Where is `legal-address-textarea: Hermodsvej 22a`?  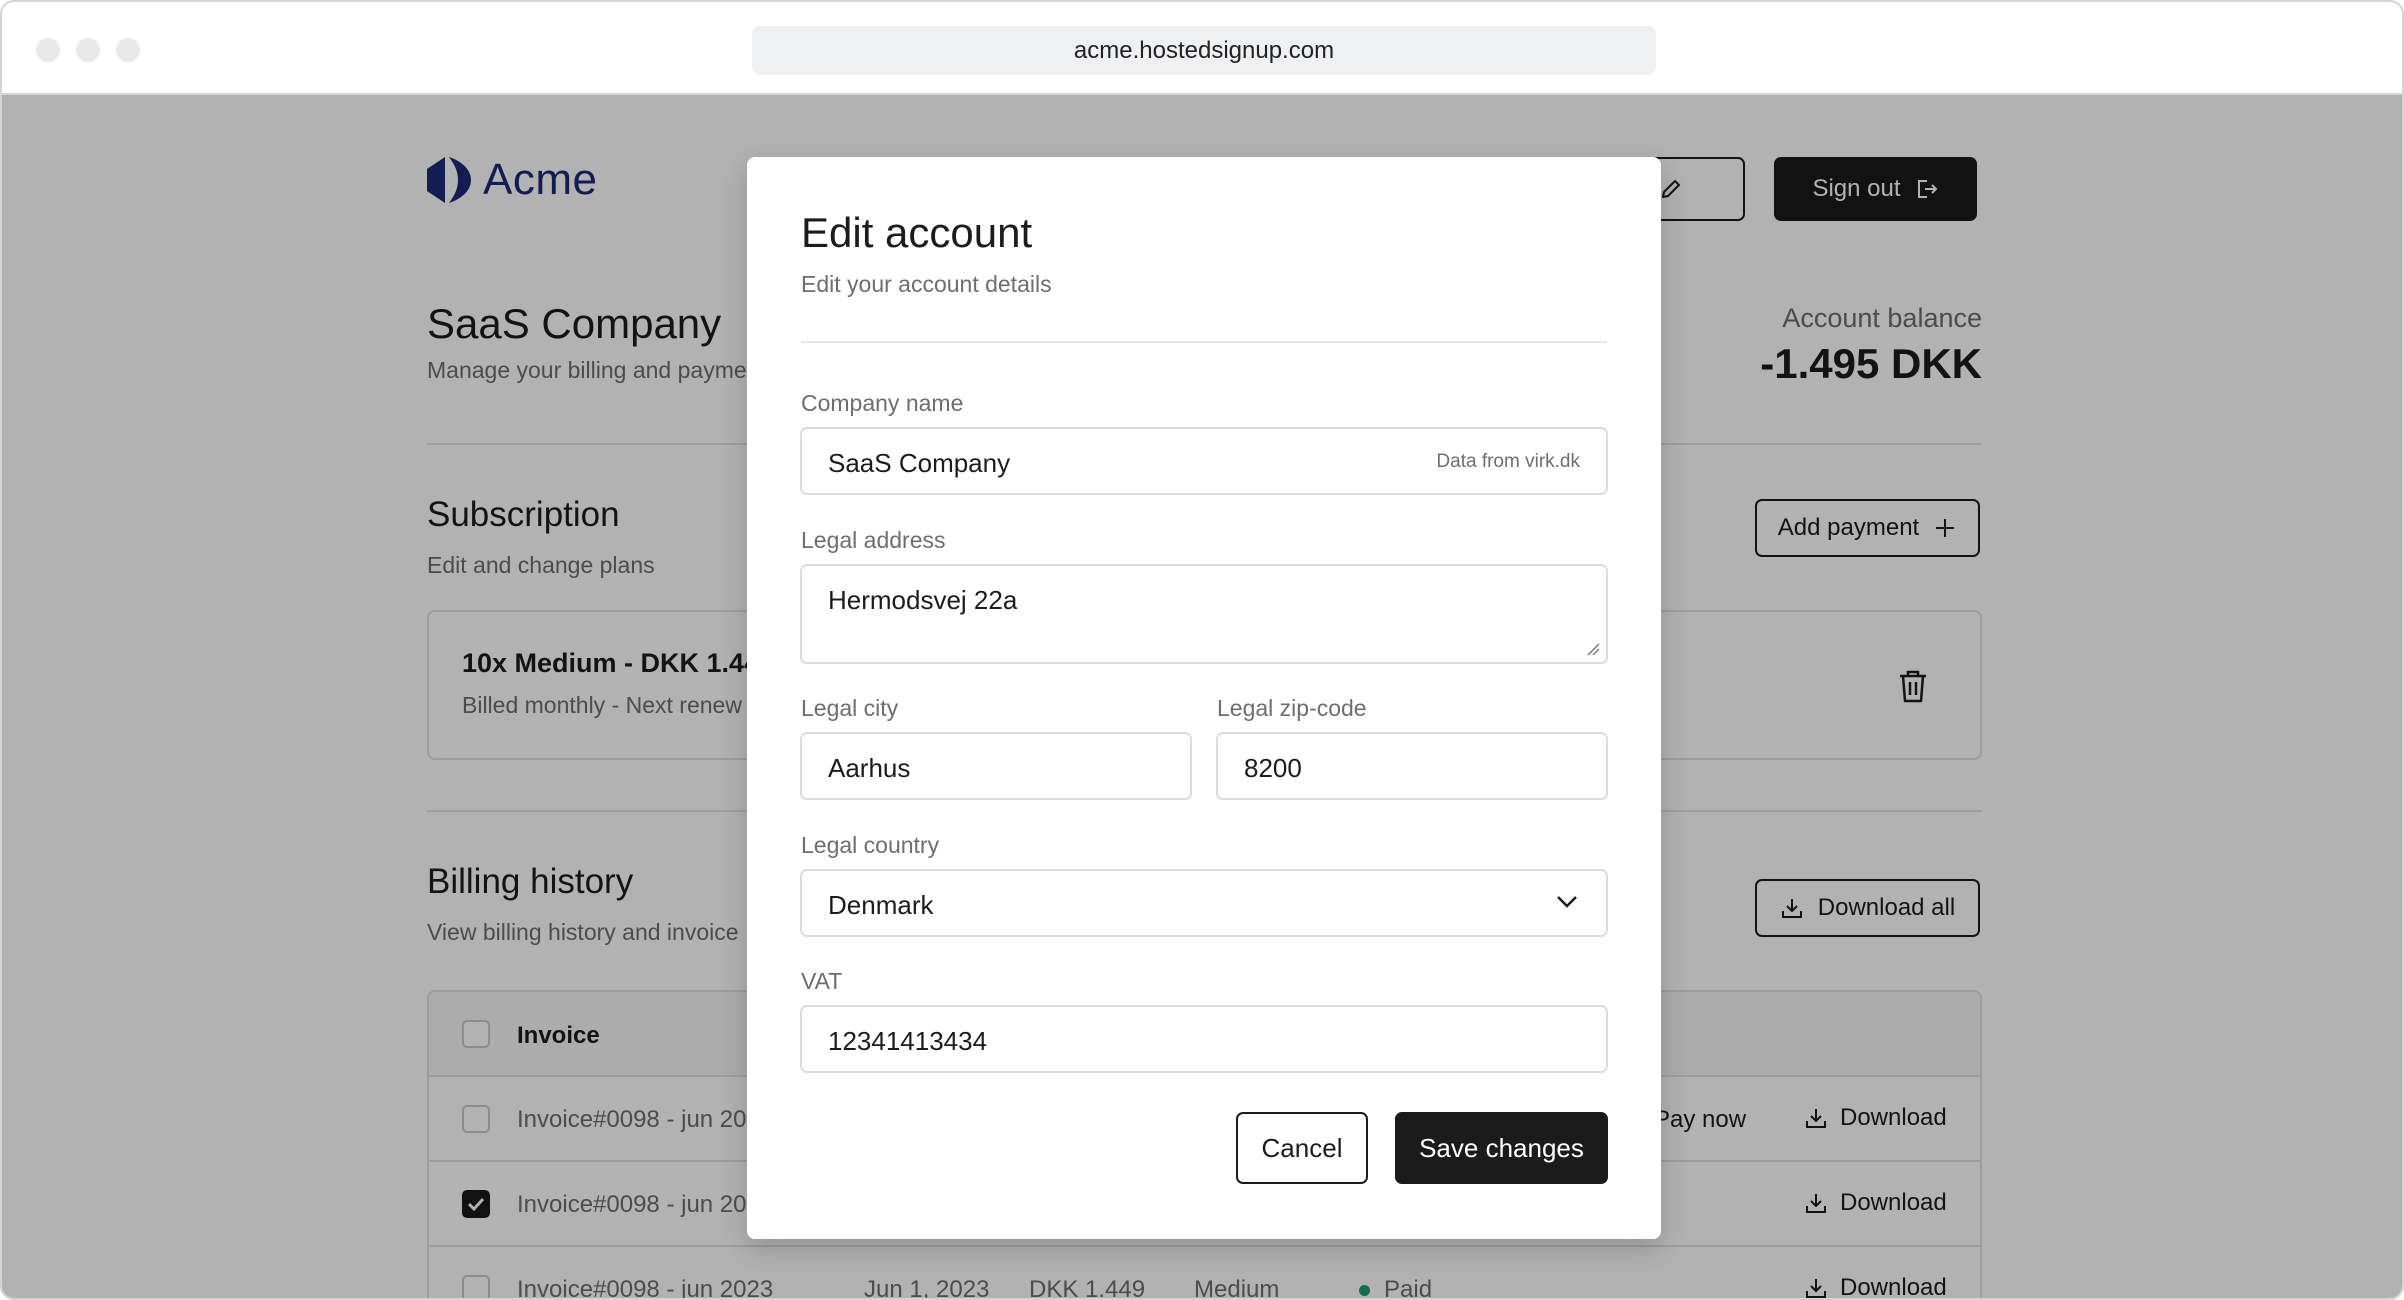
legal-address-textarea: Hermodsvej 22a is located at coordinates (1204, 614).